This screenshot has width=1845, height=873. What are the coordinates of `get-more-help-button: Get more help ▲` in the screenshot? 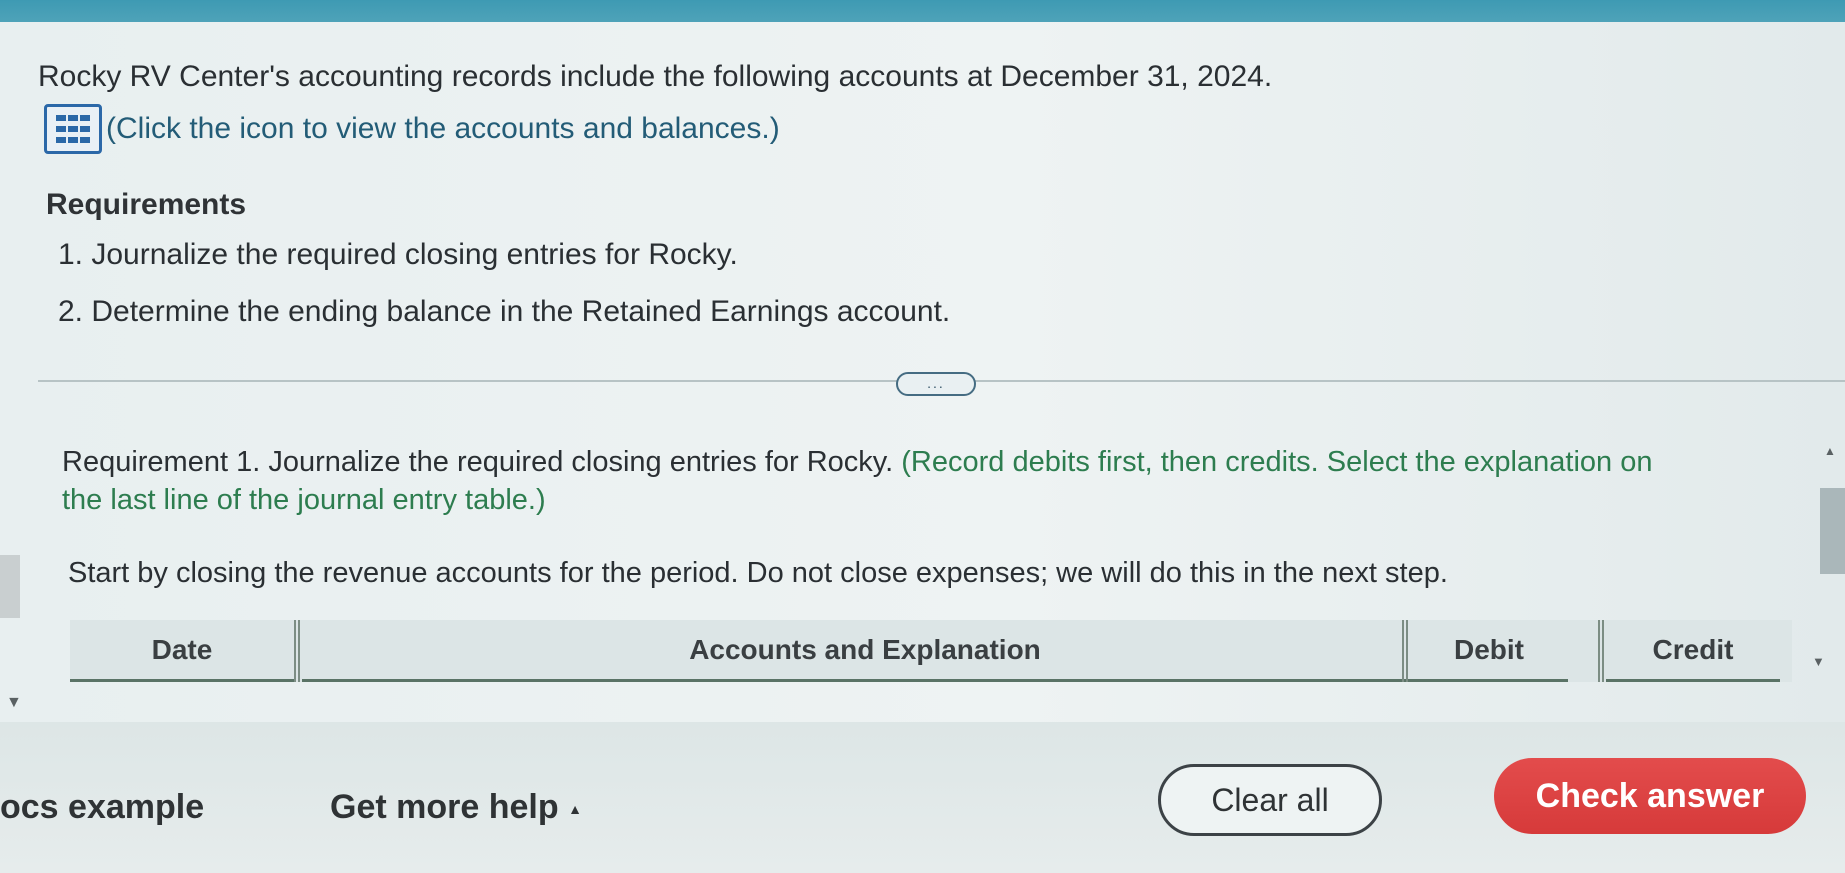 It's located at (456, 807).